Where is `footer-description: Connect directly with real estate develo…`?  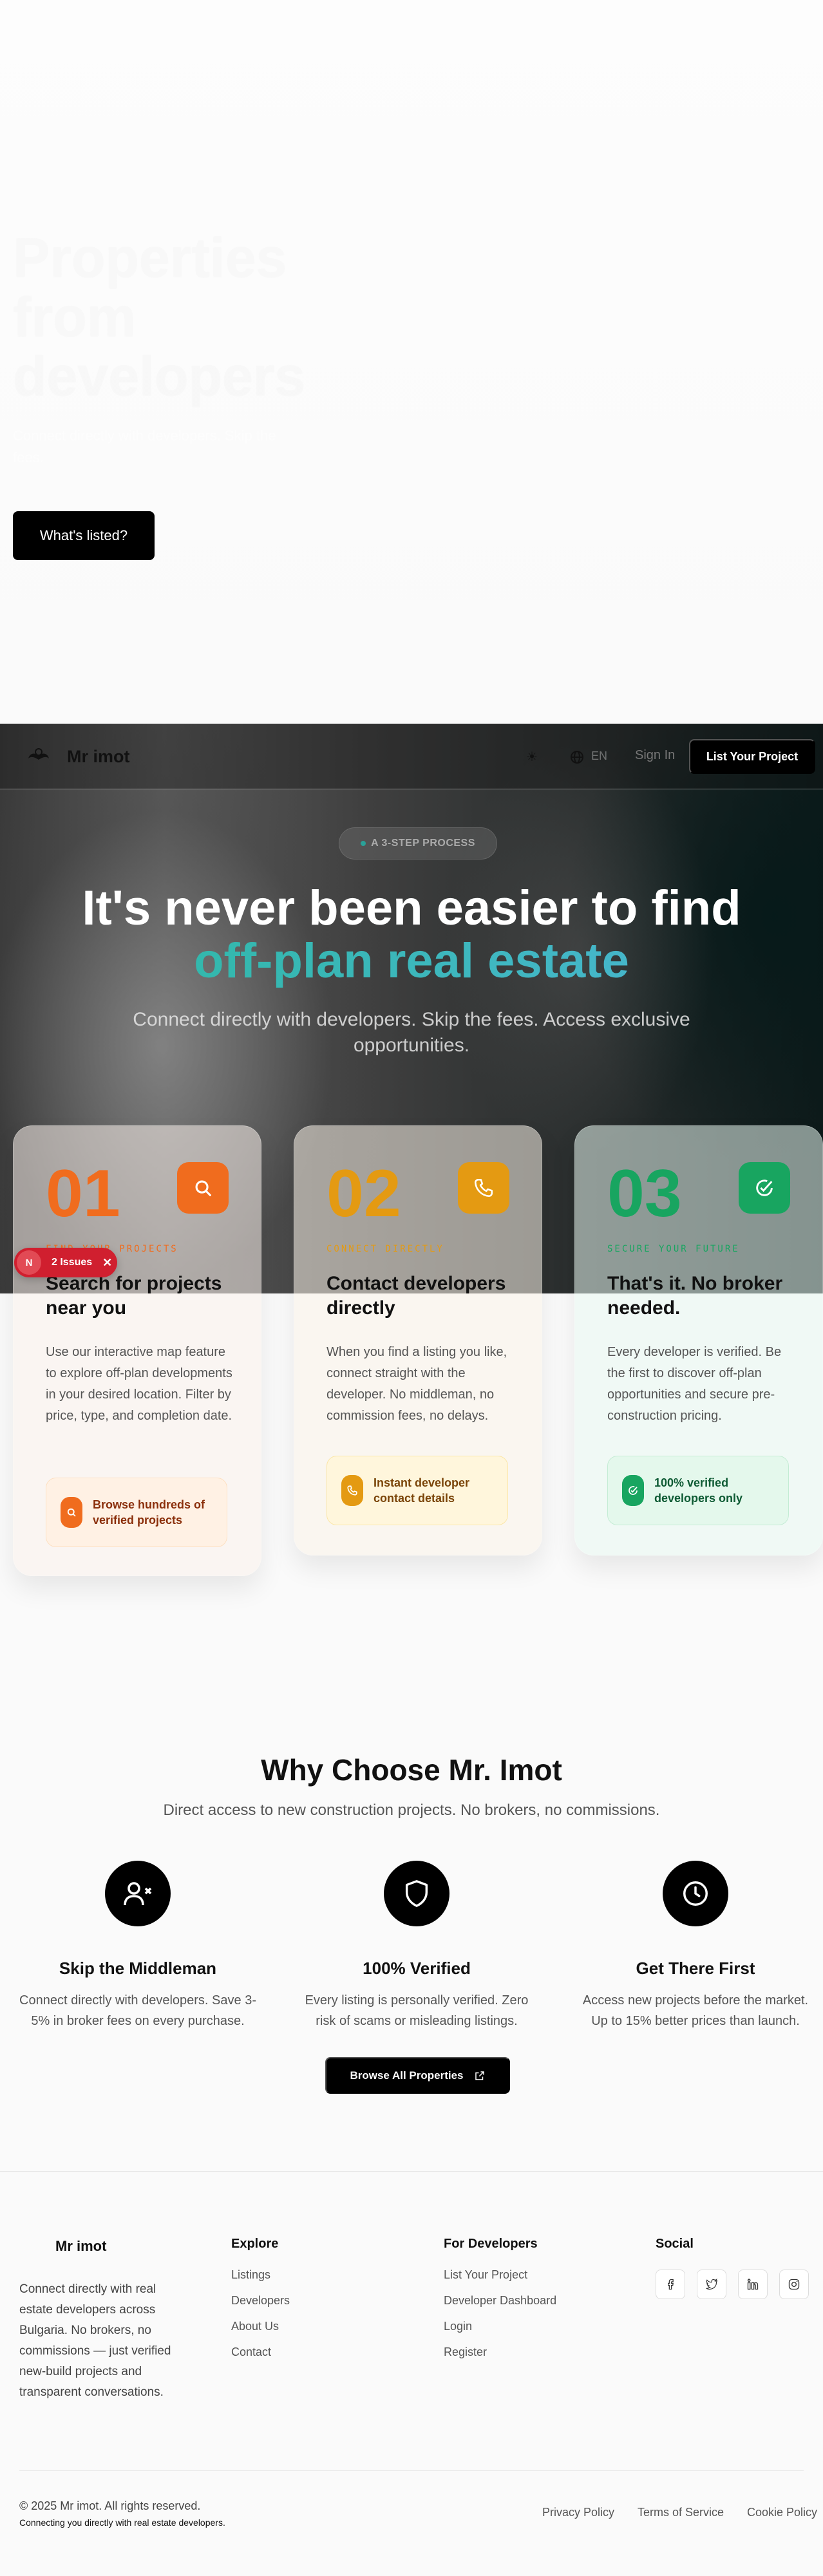 footer-description: Connect directly with real estate develo… is located at coordinates (95, 2340).